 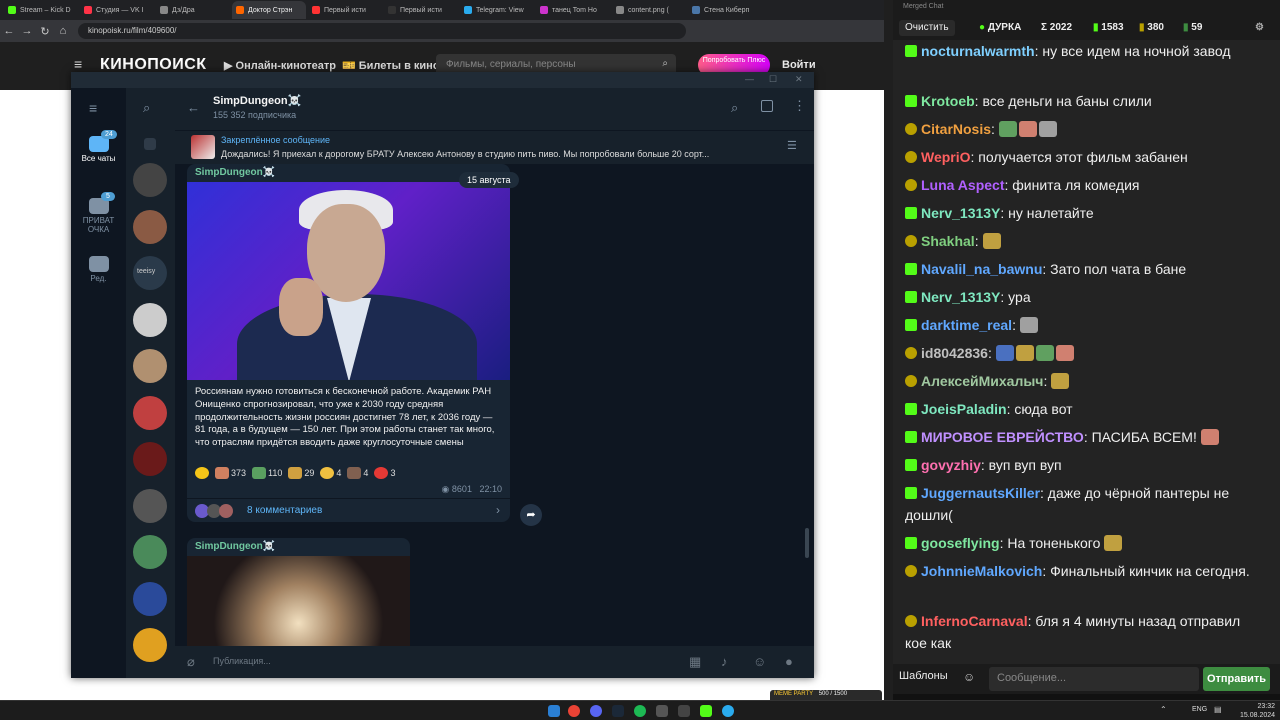 I want to click on app-icon, so click(x=662, y=711).